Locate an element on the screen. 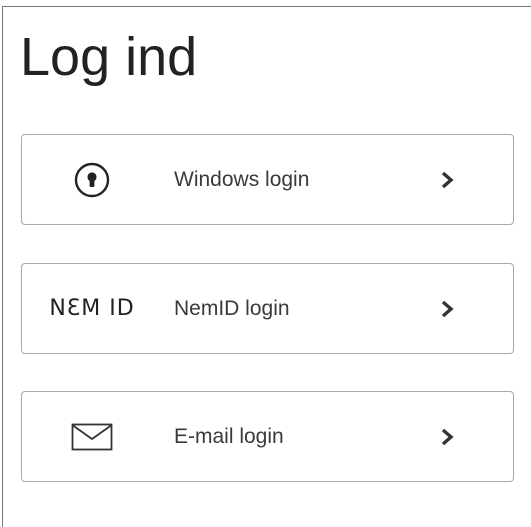 The width and height of the screenshot is (531, 527). nemid-login-label: NemID login is located at coordinates (232, 308).